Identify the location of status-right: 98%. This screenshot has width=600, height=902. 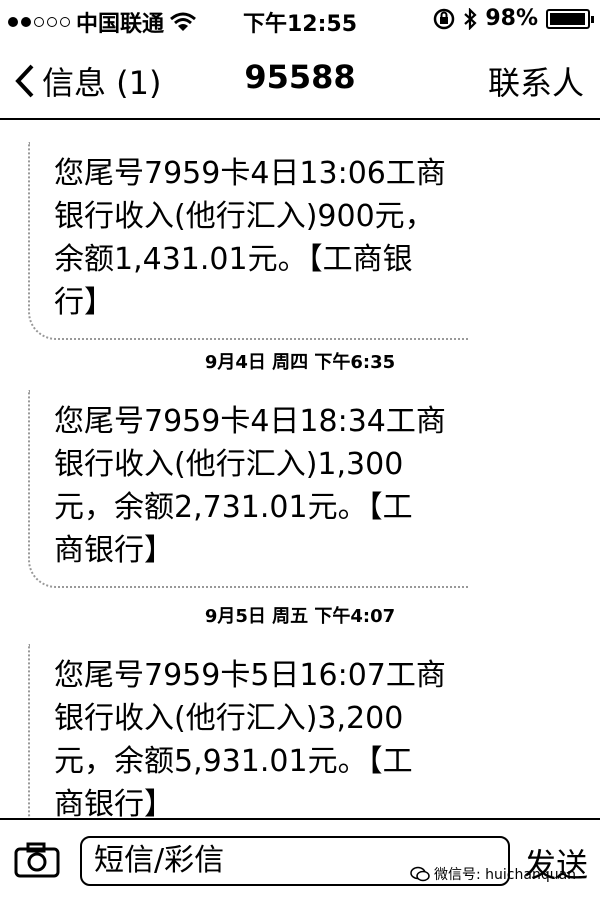
(513, 18).